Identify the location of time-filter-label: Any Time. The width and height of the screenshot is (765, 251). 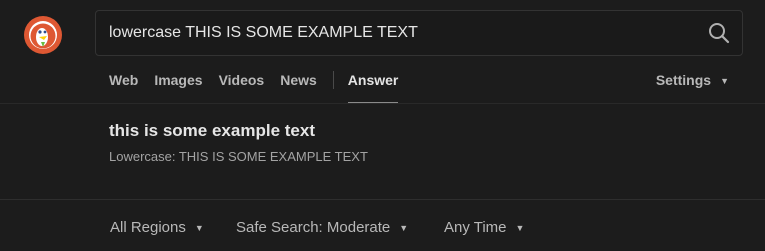
(475, 227).